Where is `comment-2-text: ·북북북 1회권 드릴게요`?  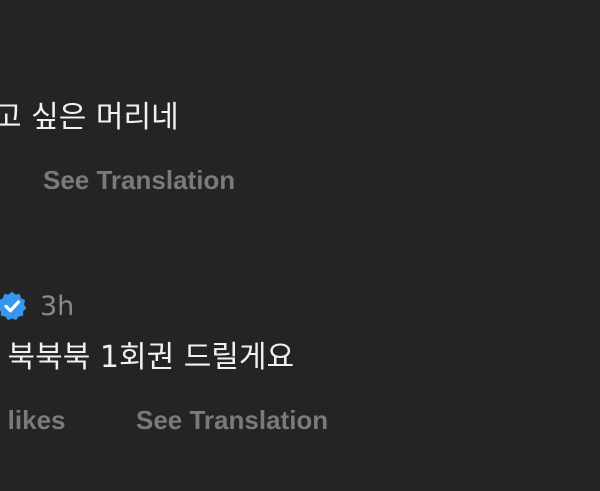 comment-2-text: ·북북북 1회권 드릴게요 is located at coordinates (147, 357).